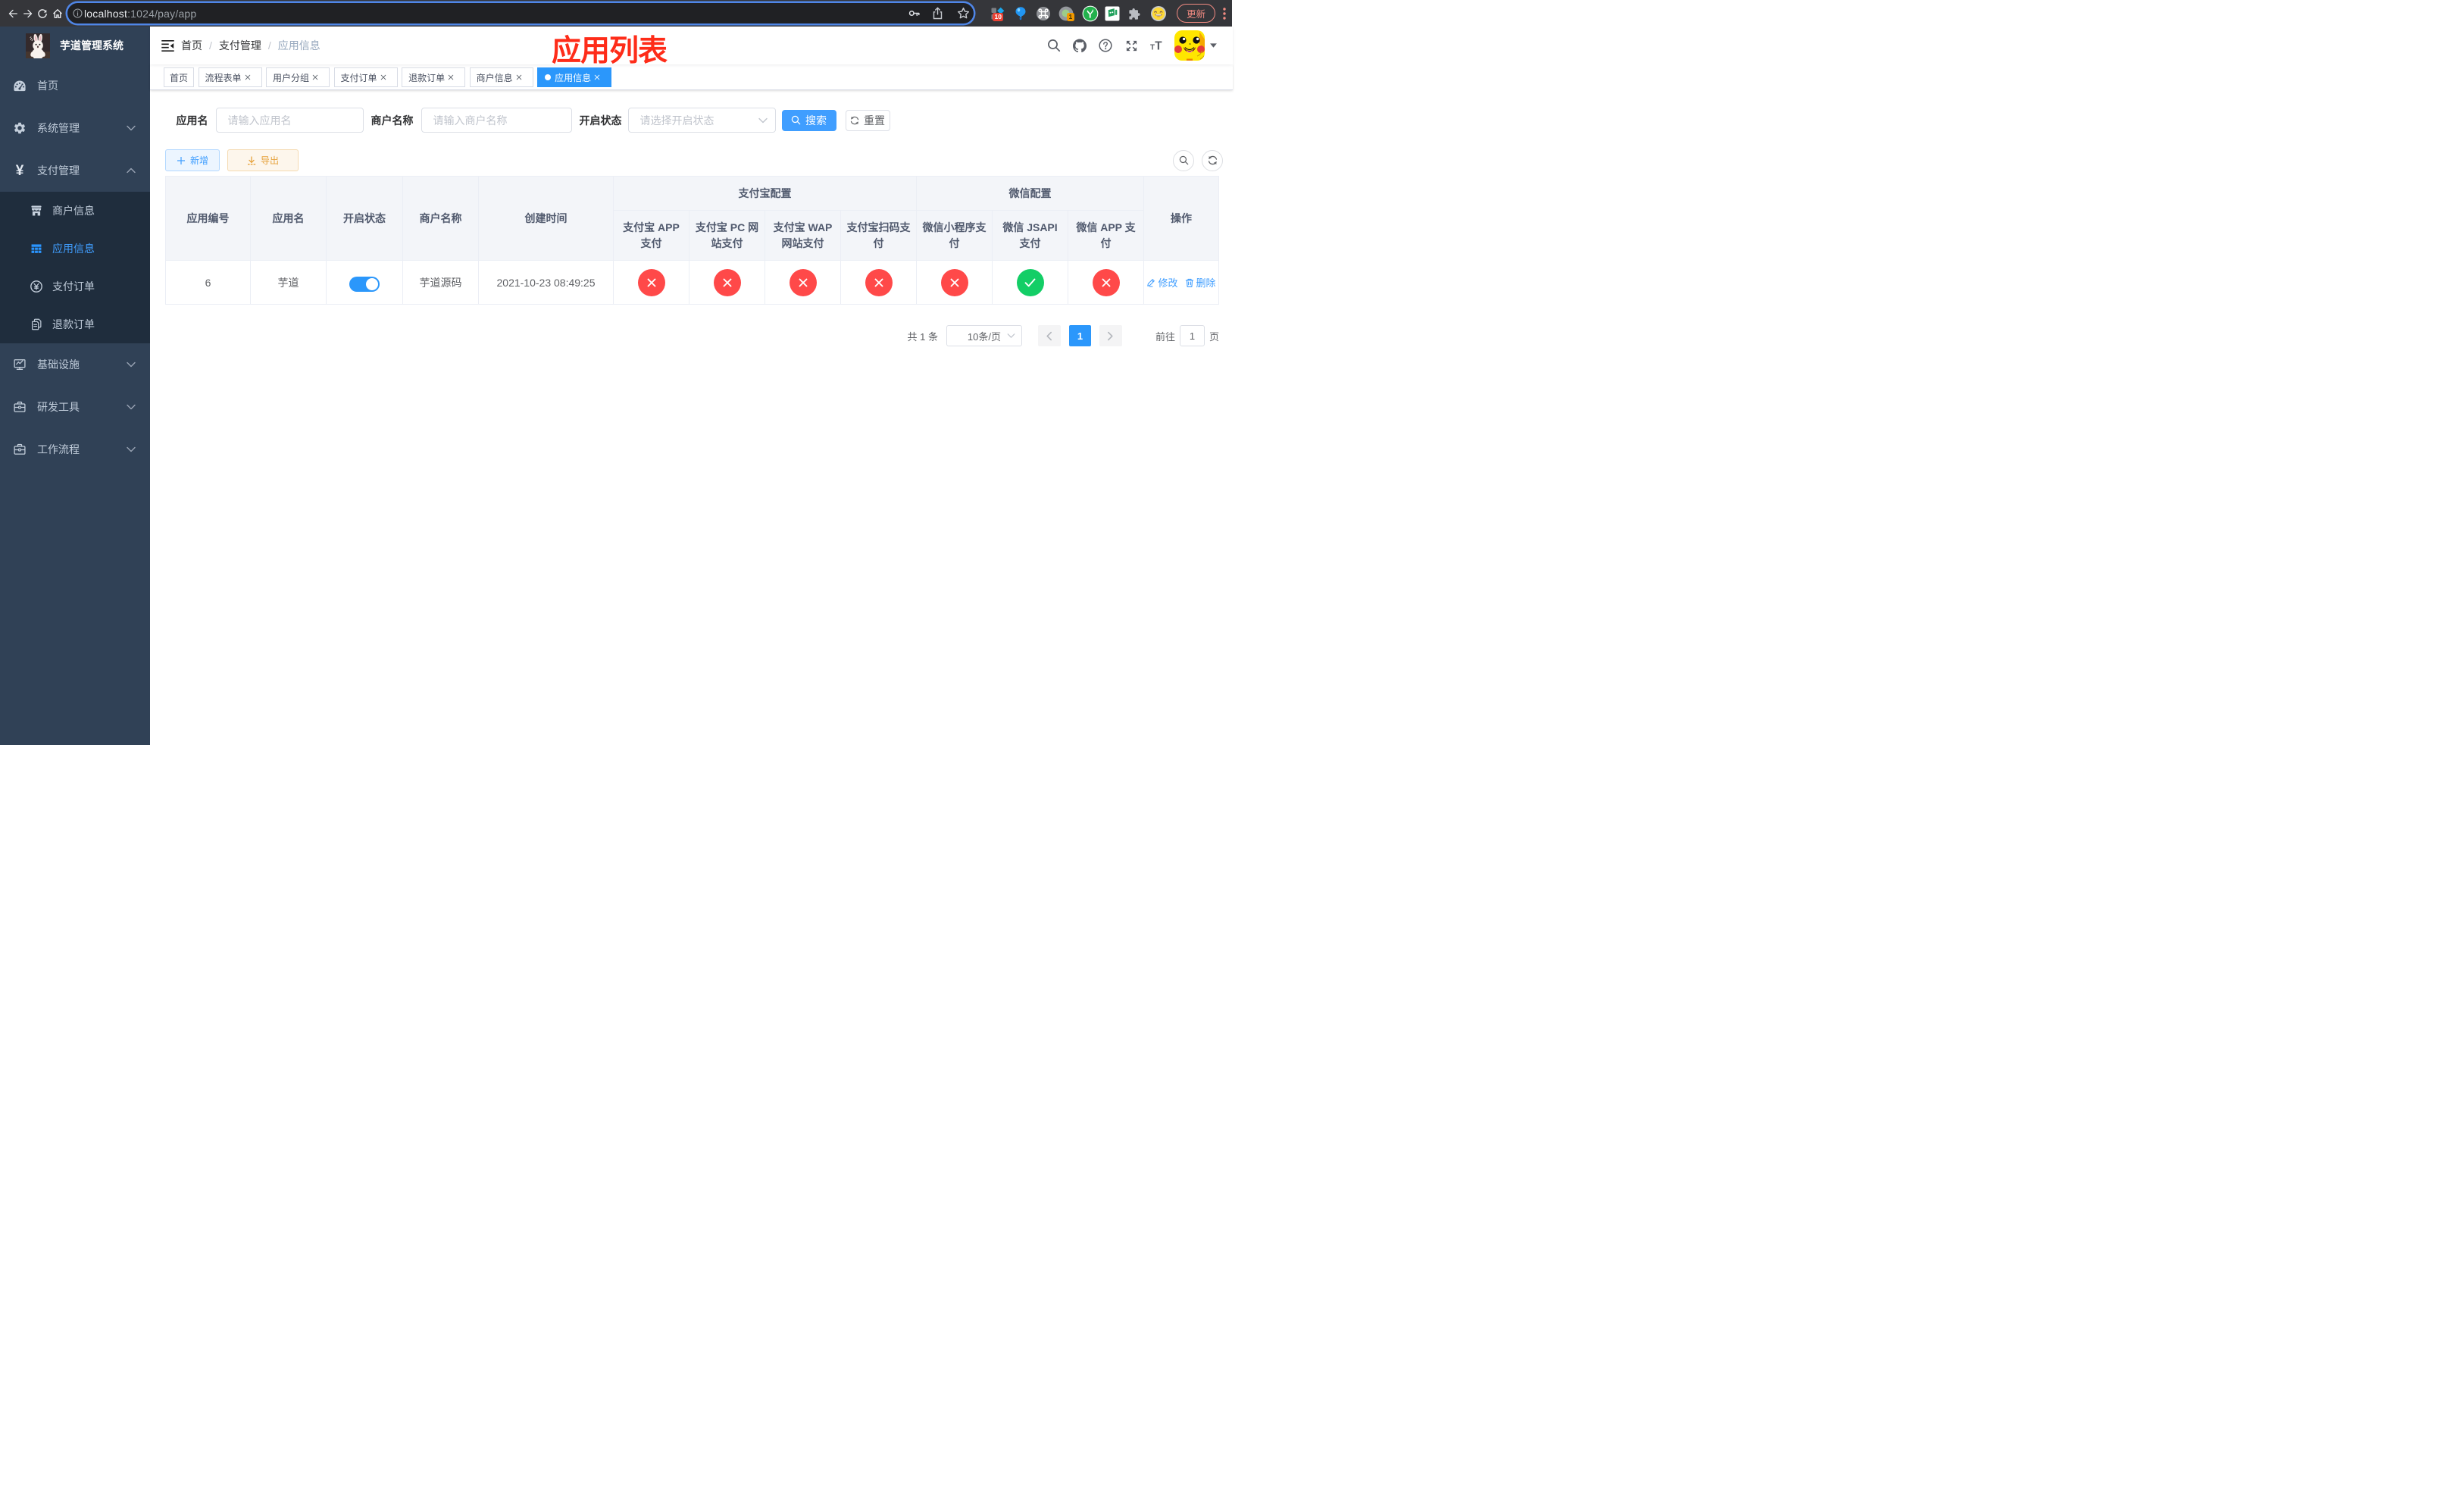  I want to click on sidebar-item-infra: 基础设施, so click(75, 364).